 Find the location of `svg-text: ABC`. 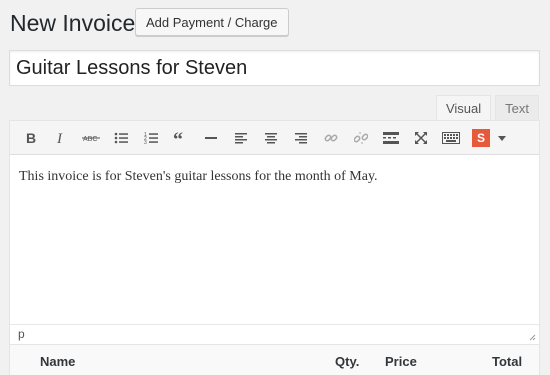

svg-text: ABC is located at coordinates (90, 139).